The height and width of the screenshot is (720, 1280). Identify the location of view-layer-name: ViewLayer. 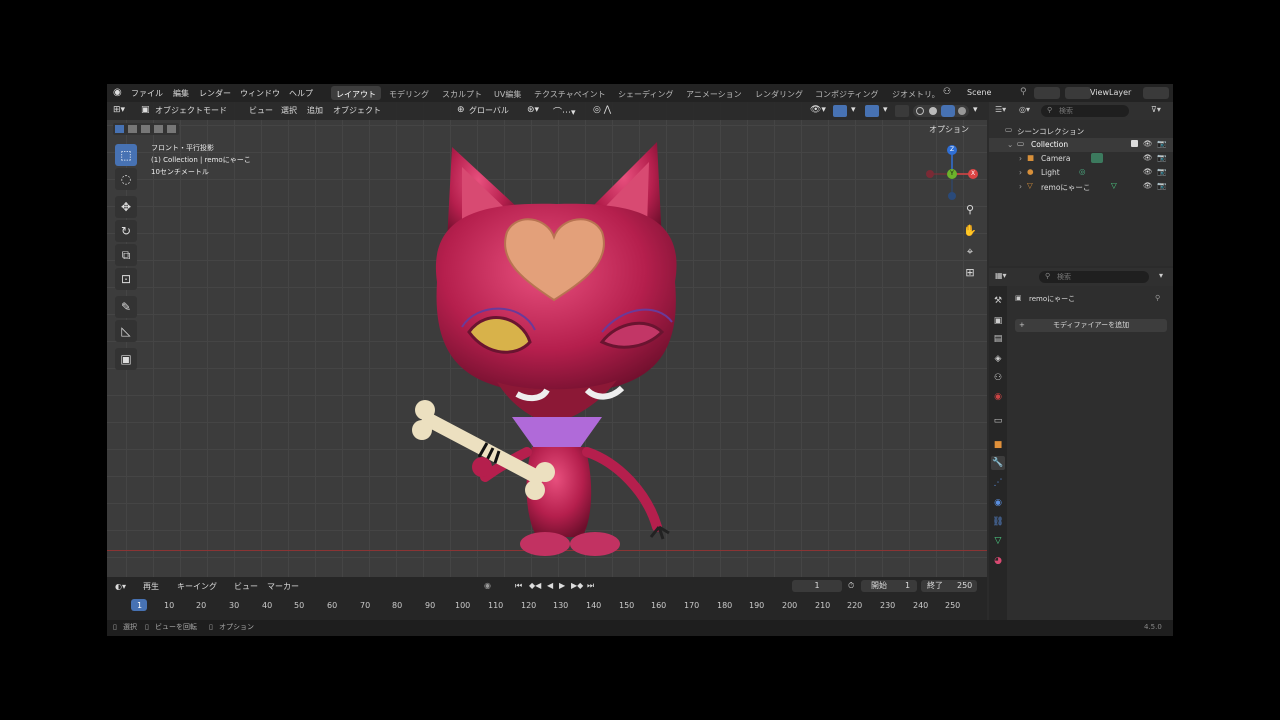
(1110, 92).